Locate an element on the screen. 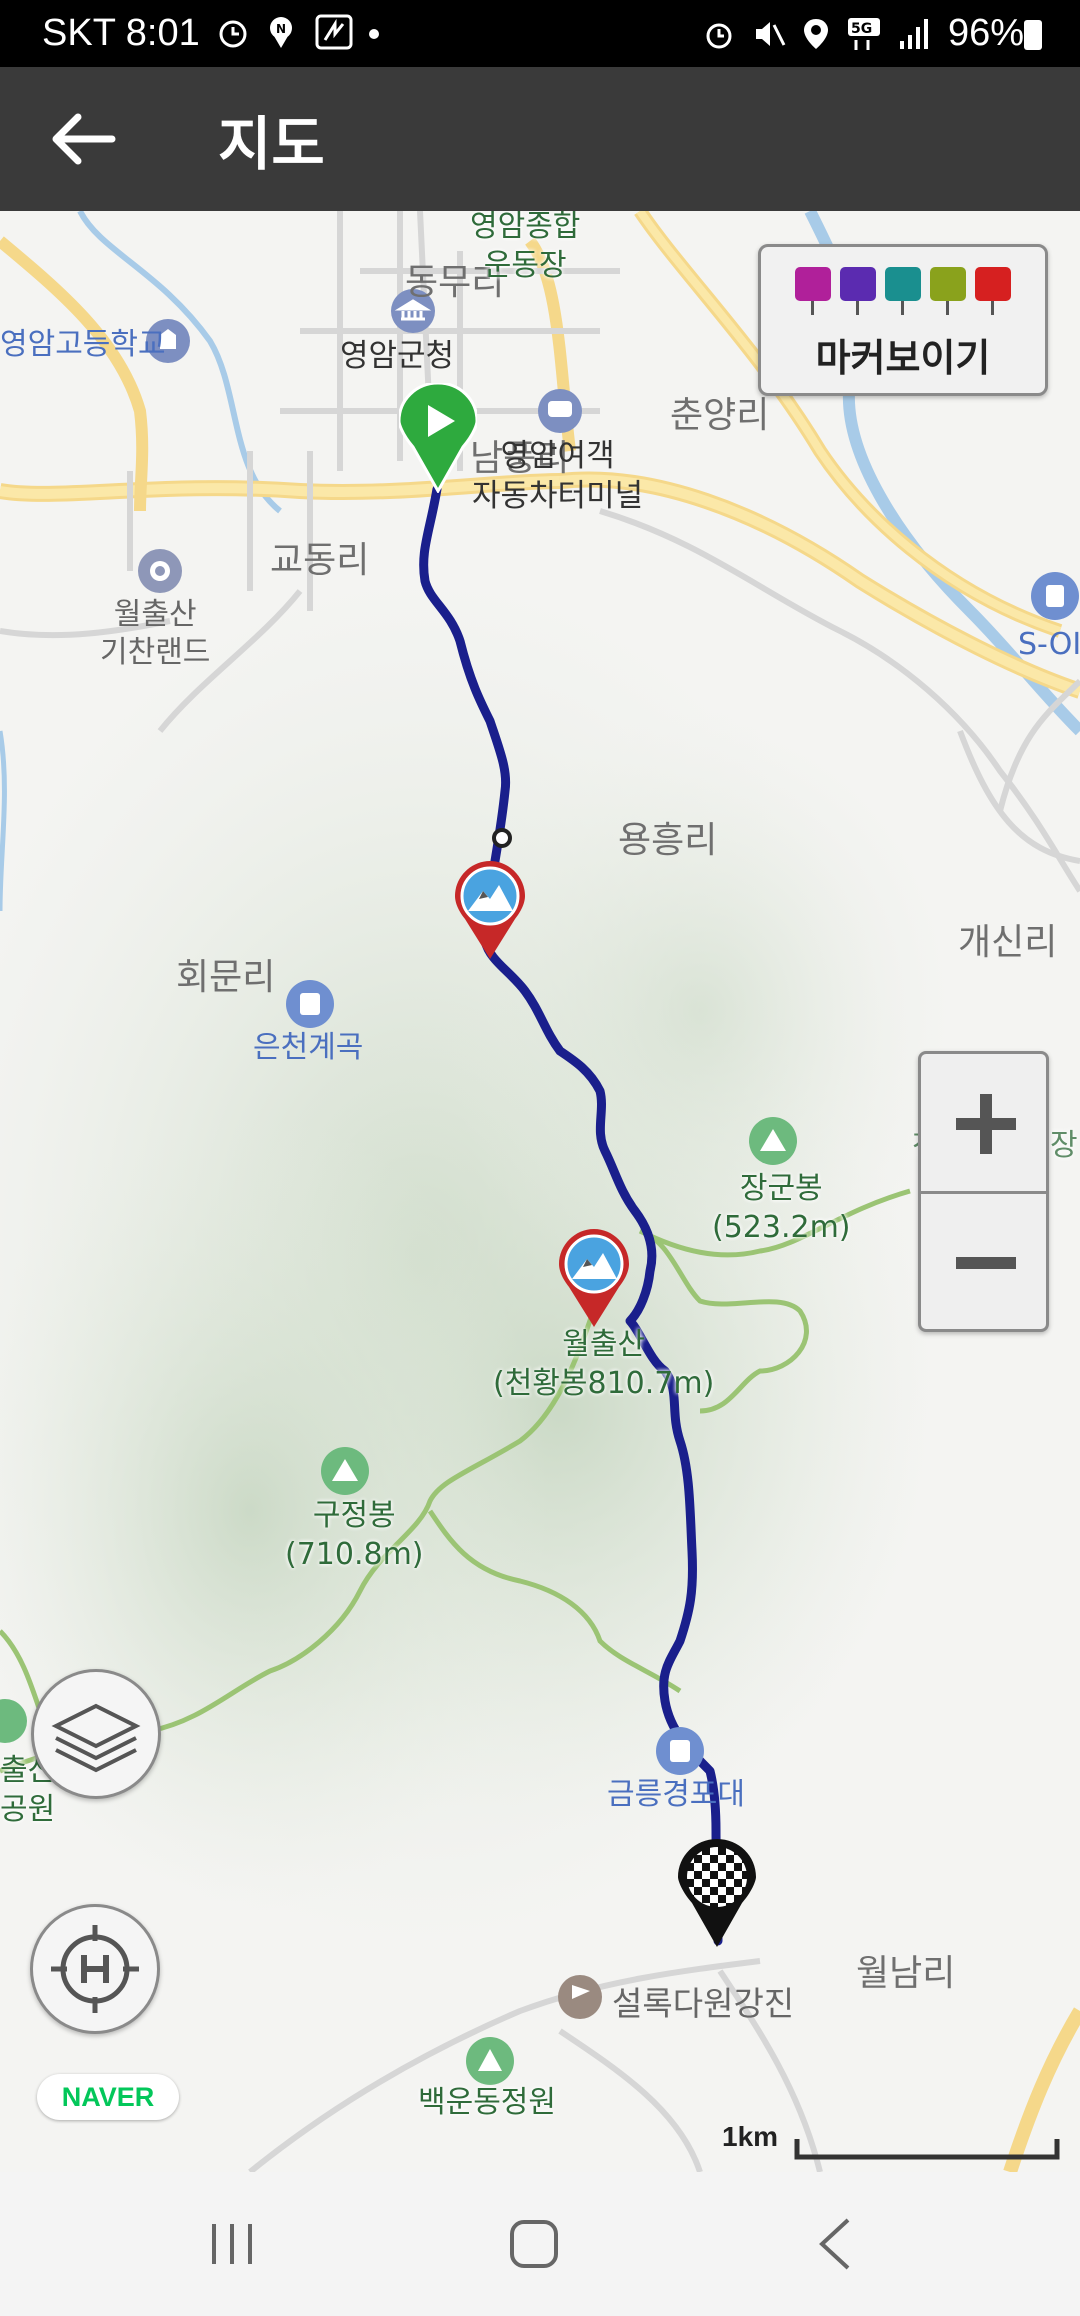 The width and height of the screenshot is (1080, 2316). svg-text: 5G is located at coordinates (861, 29).